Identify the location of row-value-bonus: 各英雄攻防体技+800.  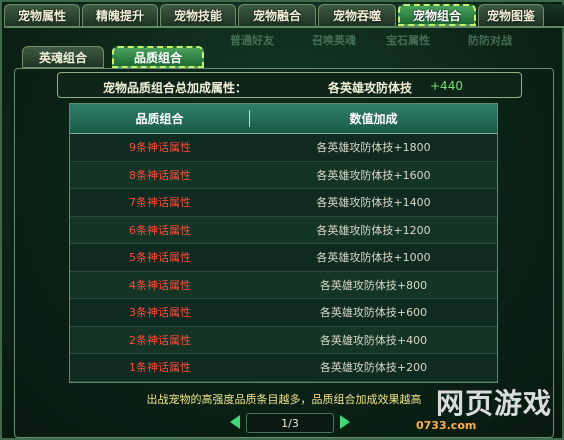
(373, 285).